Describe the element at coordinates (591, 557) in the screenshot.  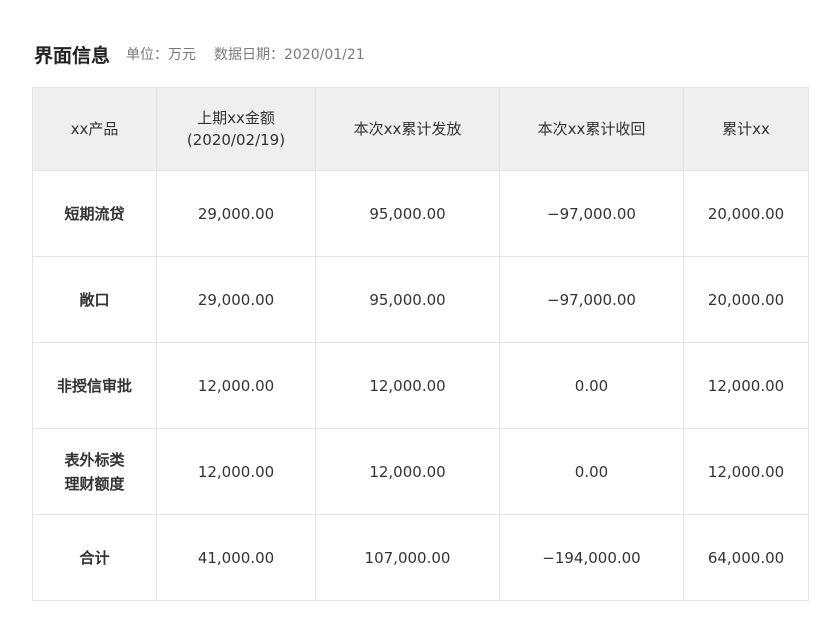
I see `recovered-cell: −194,000.00` at that location.